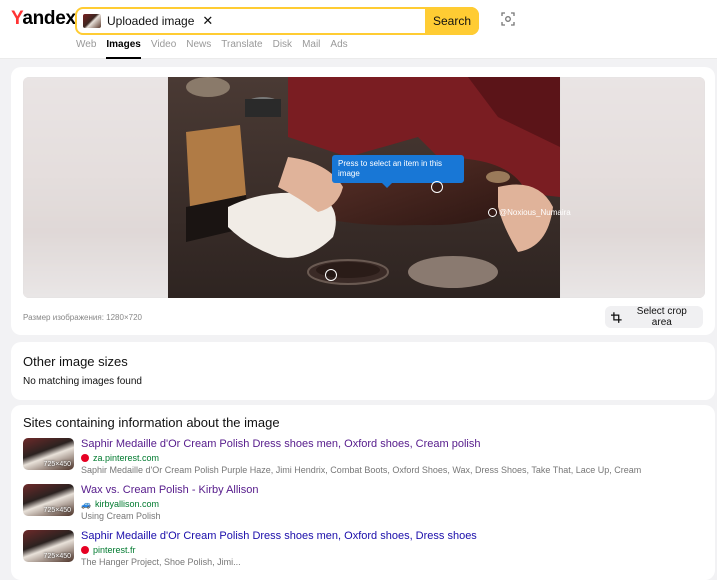  What do you see at coordinates (75, 361) in the screenshot?
I see `other-sizes-title: Other image sizes` at bounding box center [75, 361].